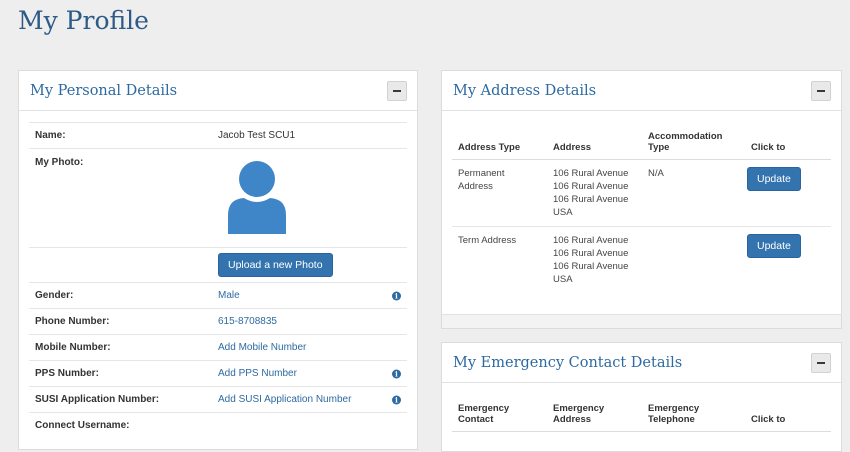 This screenshot has height=452, width=850. I want to click on emergency-contact-collapse-button, so click(821, 362).